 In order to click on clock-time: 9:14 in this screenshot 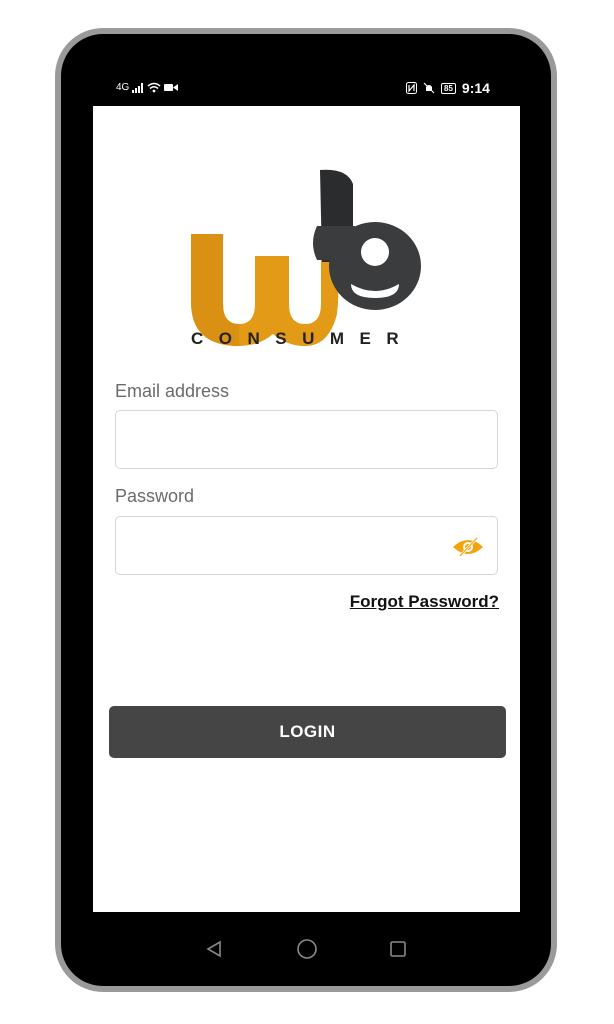, I will do `click(475, 88)`.